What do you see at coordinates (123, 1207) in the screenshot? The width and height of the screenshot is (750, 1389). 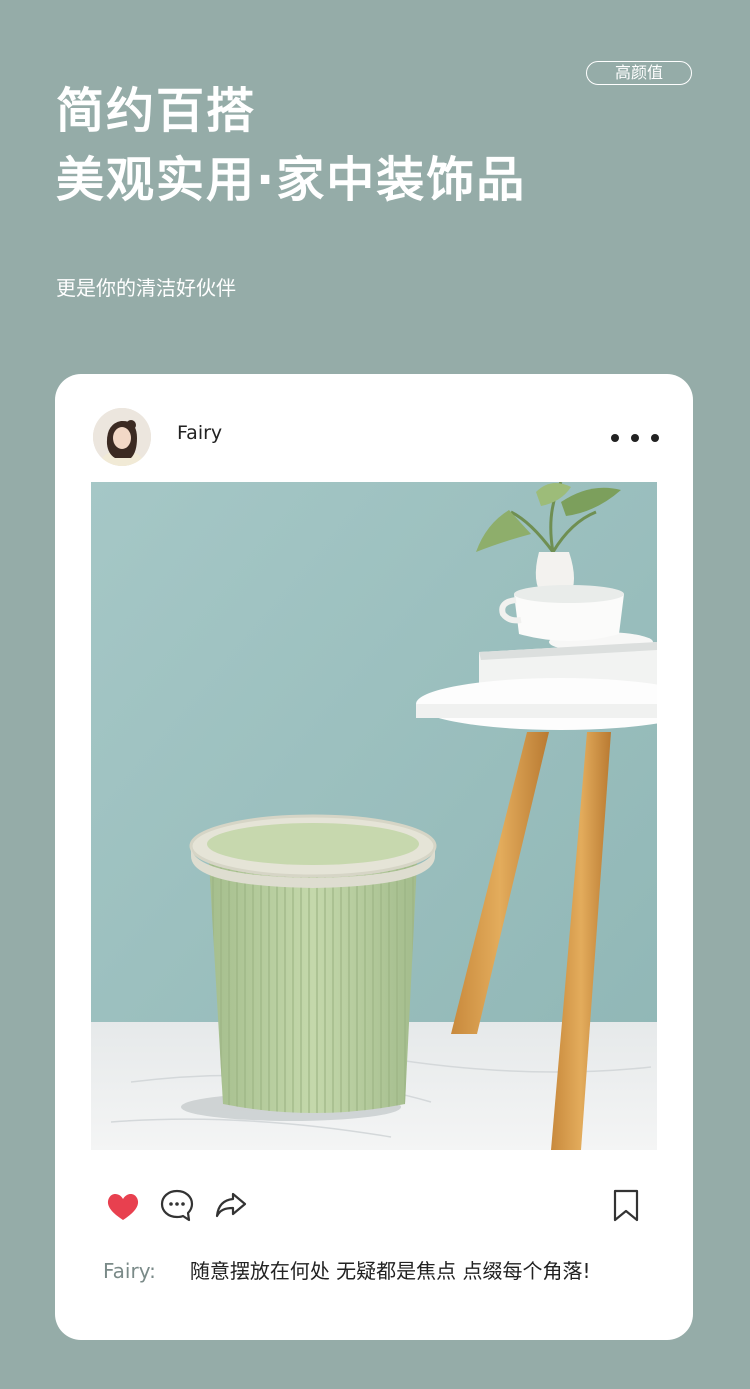 I see `heart-icon` at bounding box center [123, 1207].